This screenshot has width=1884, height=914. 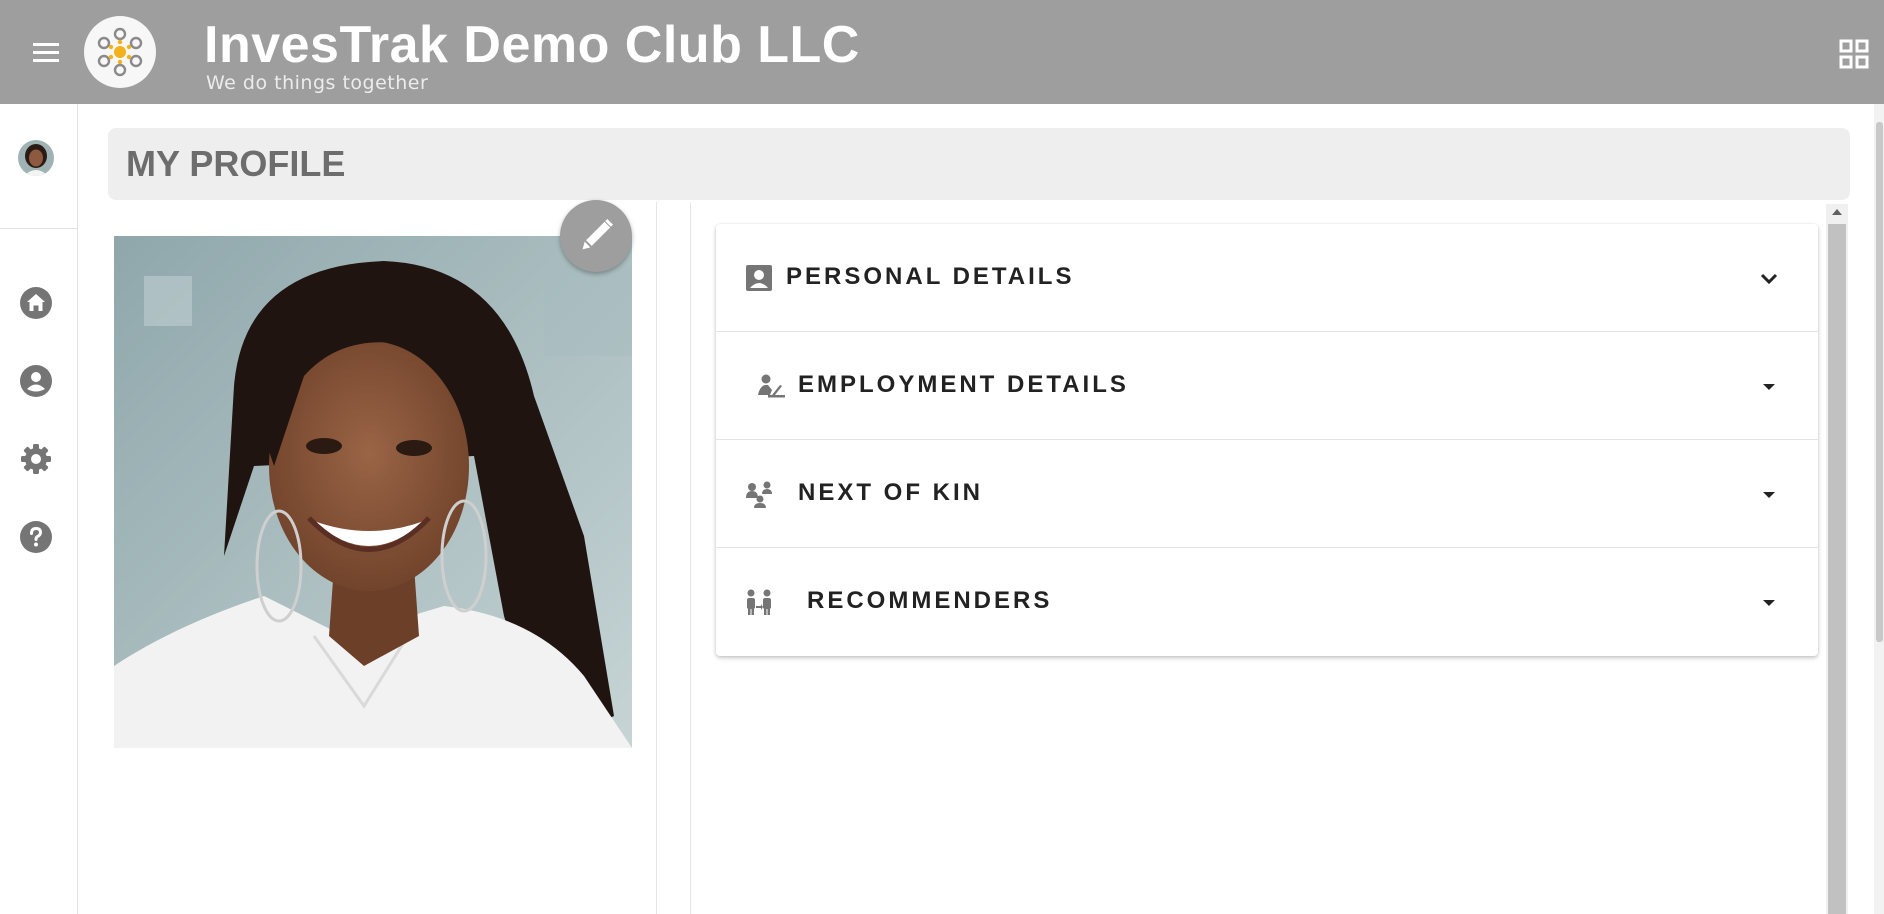 I want to click on user-avatar, so click(x=36, y=158).